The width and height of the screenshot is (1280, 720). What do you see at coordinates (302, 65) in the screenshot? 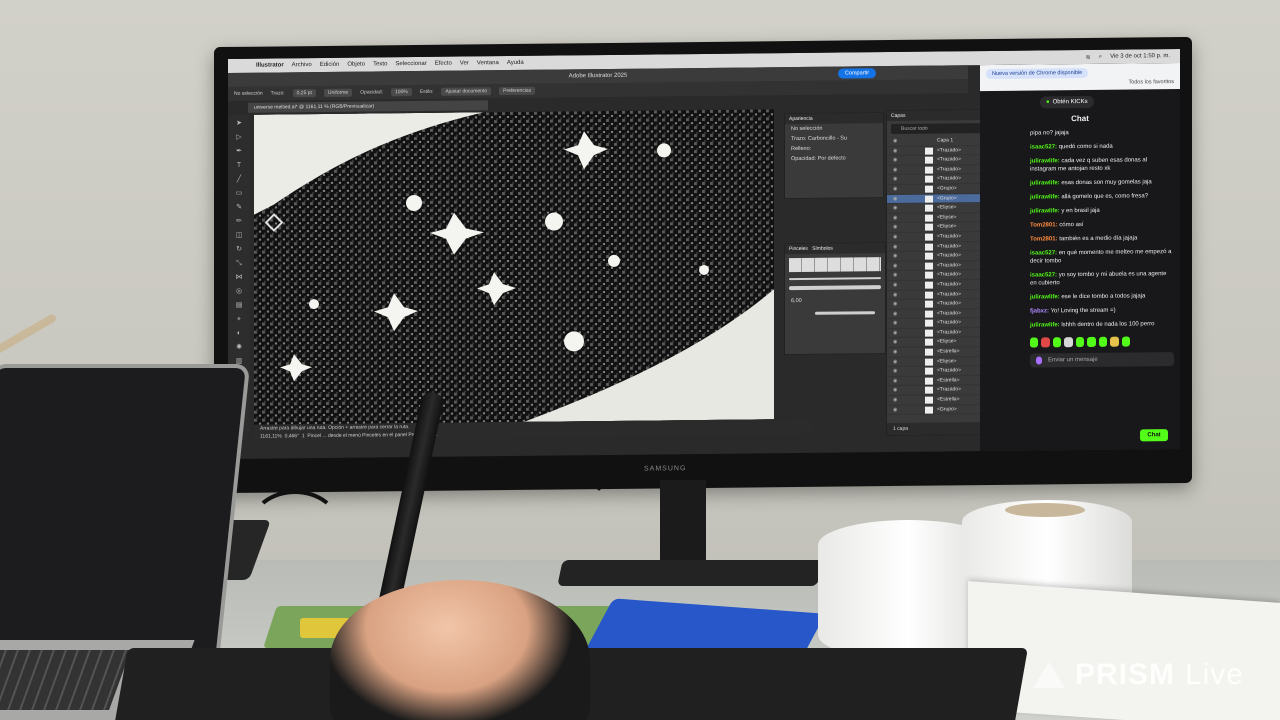
I see `menu-archivo: Archivo` at bounding box center [302, 65].